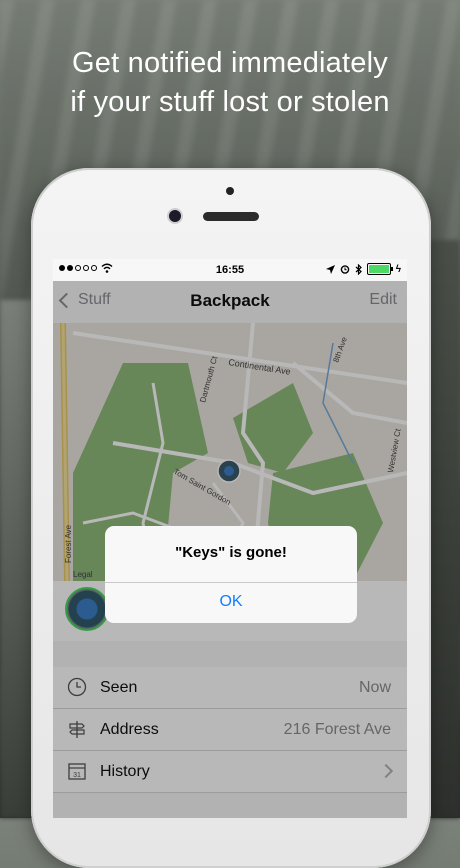 The height and width of the screenshot is (868, 460). What do you see at coordinates (379, 269) in the screenshot?
I see `battery-icon` at bounding box center [379, 269].